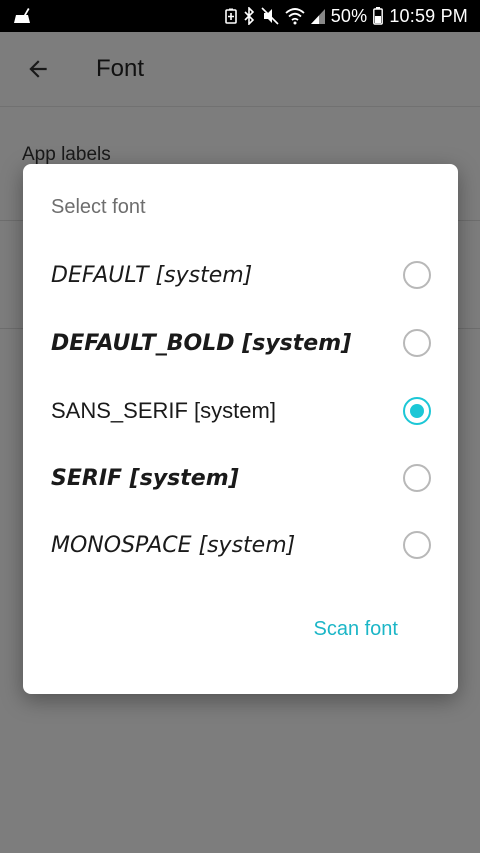 The width and height of the screenshot is (480, 853). What do you see at coordinates (201, 343) in the screenshot?
I see `font-option-label: DEFAULT_BOLD [system]` at bounding box center [201, 343].